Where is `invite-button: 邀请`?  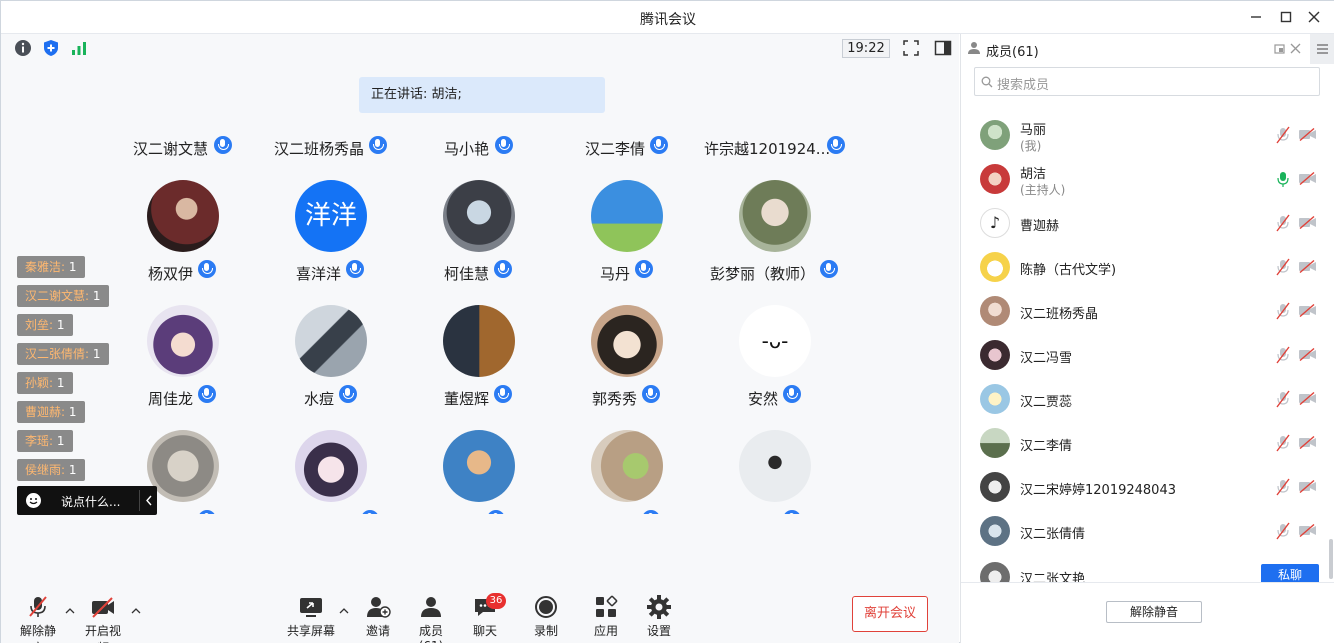 invite-button: 邀请 is located at coordinates (378, 616).